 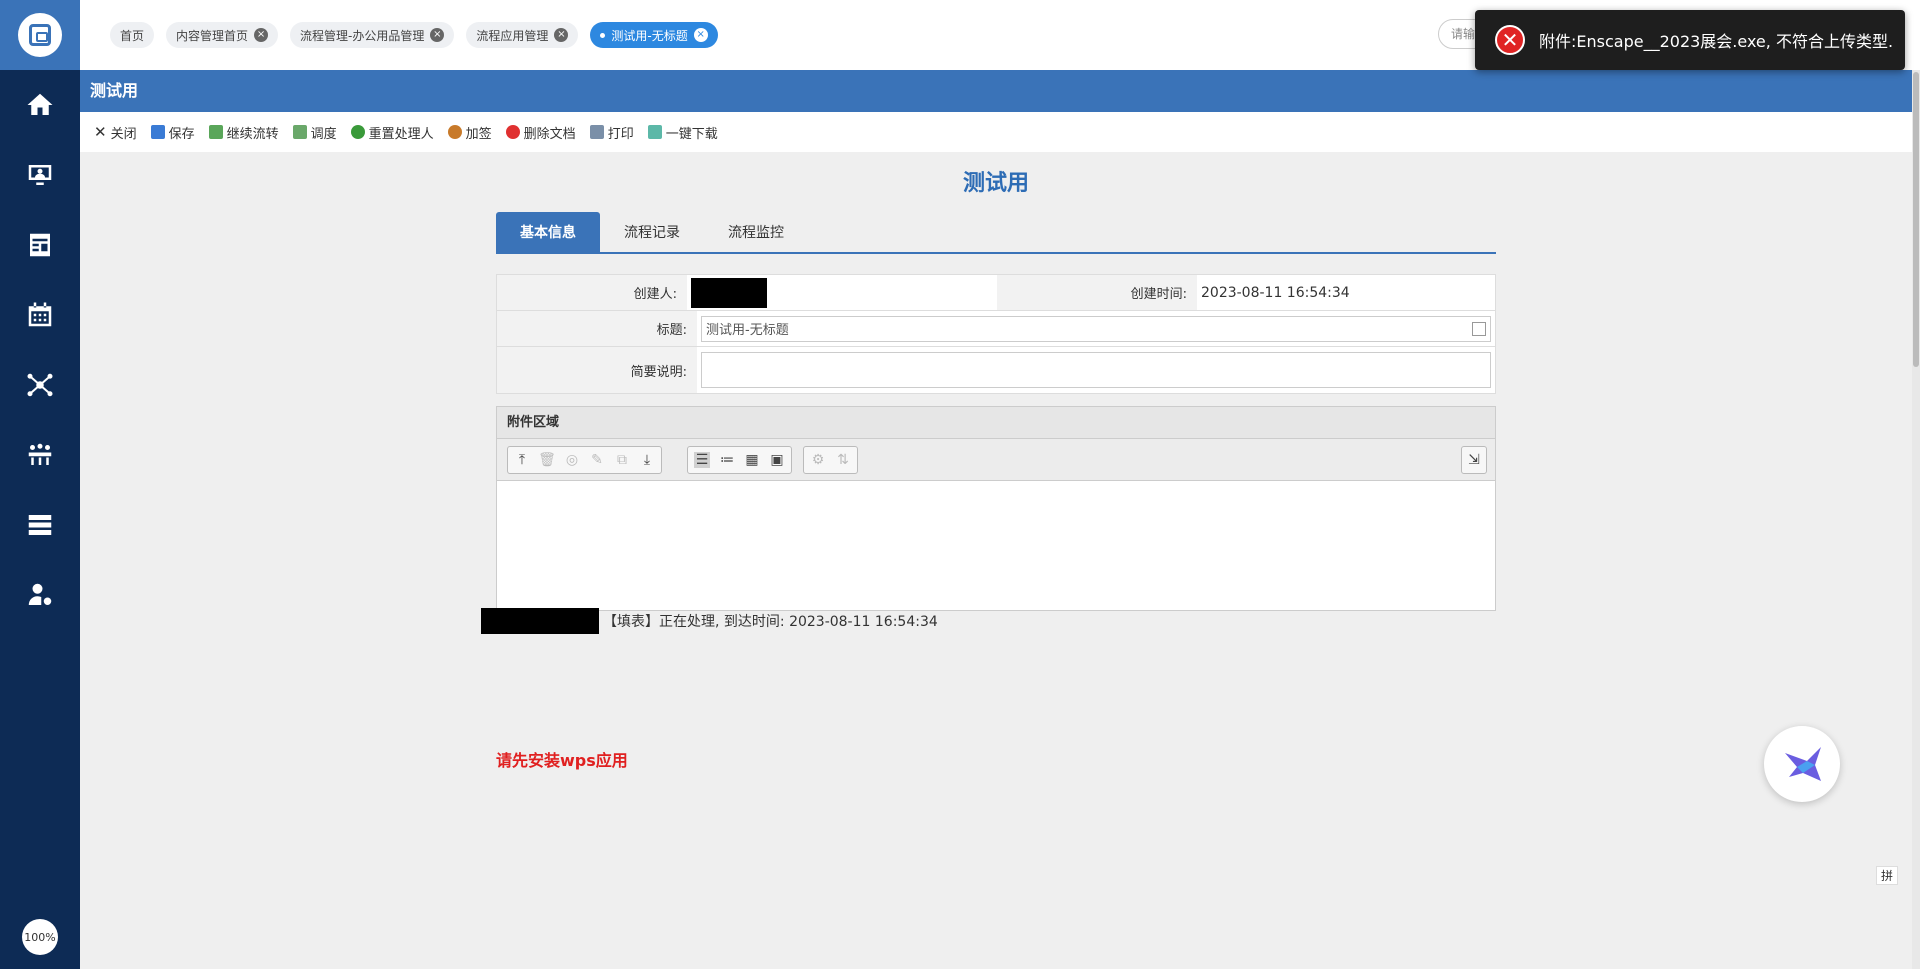 I want to click on user-settings-icon, so click(x=40, y=594).